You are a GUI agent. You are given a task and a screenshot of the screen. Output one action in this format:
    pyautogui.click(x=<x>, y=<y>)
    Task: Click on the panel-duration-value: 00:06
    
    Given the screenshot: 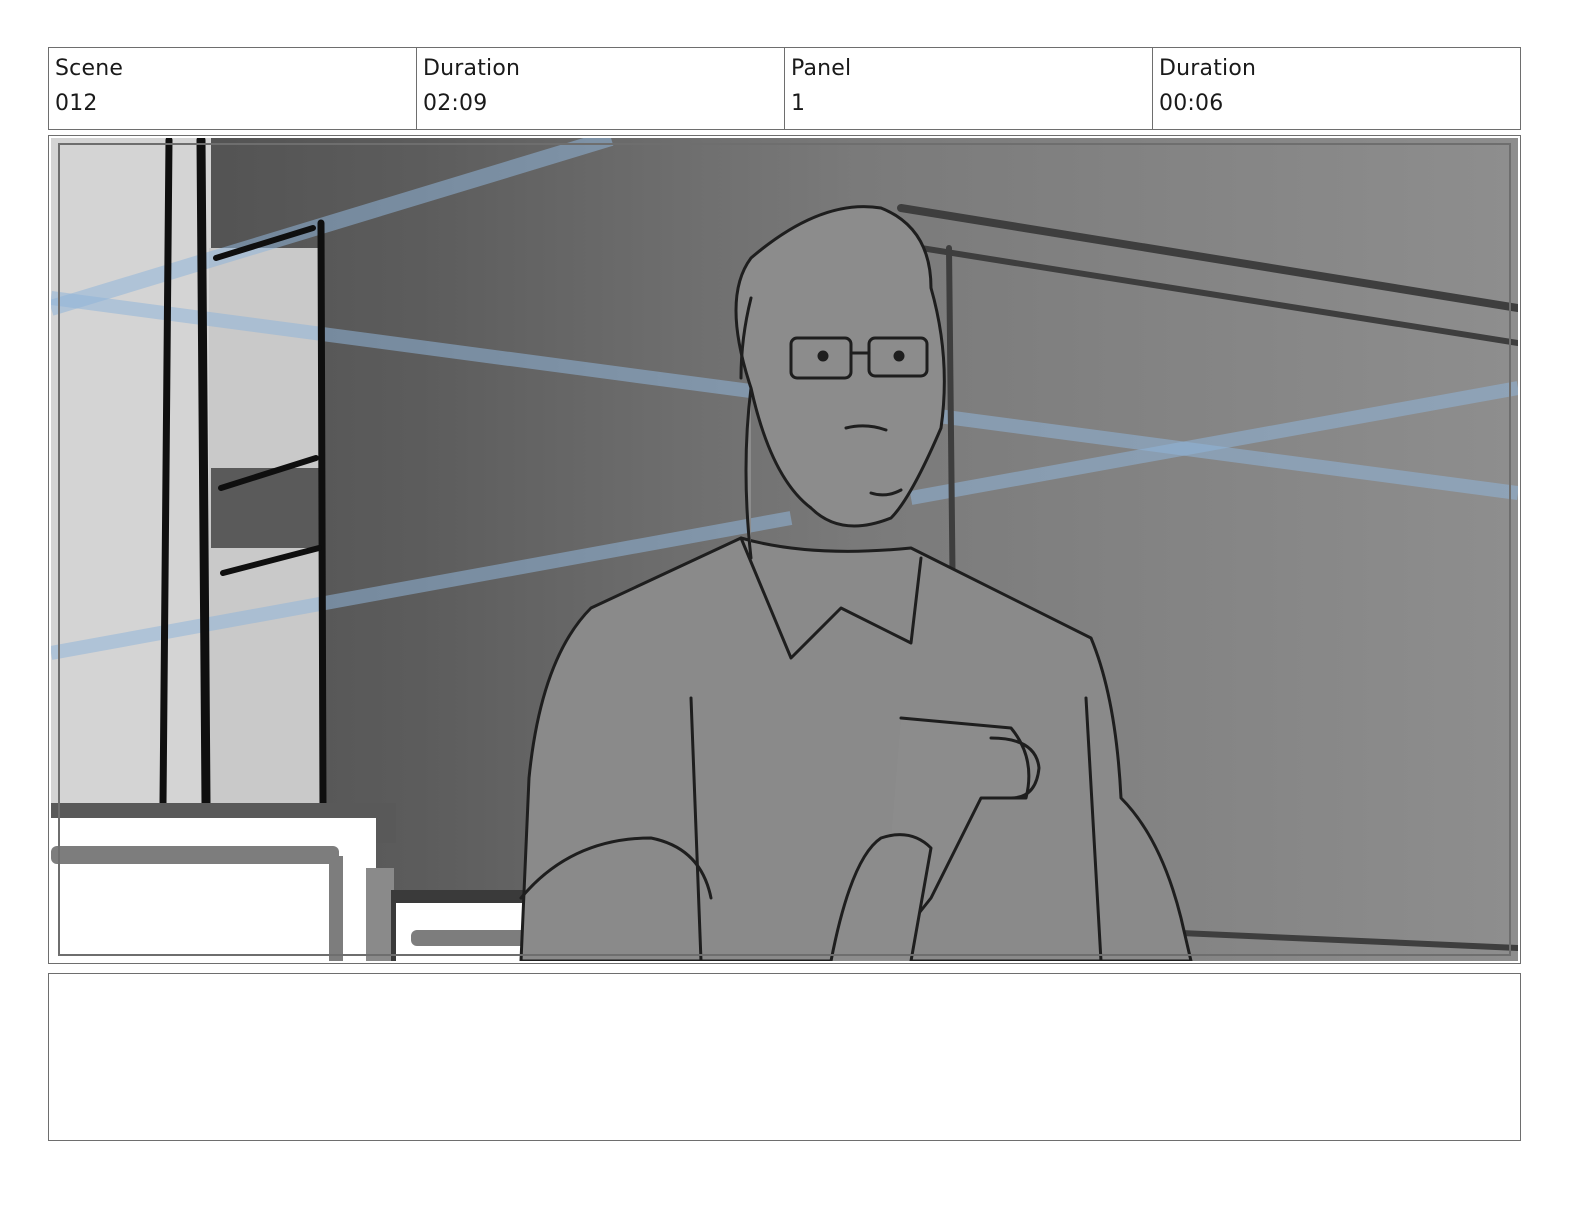 What is the action you would take?
    pyautogui.click(x=1191, y=103)
    